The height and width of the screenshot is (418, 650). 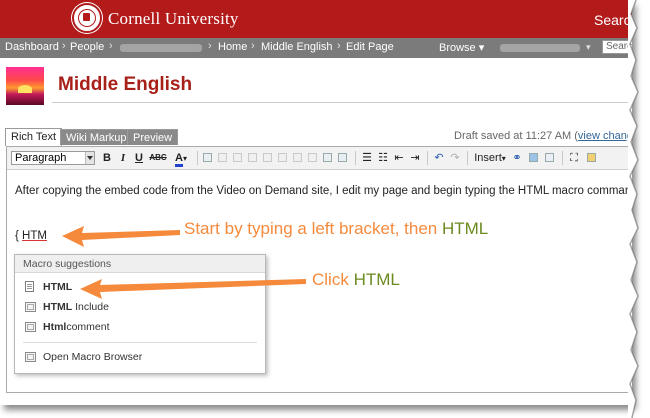 What do you see at coordinates (333, 279) in the screenshot?
I see `annotation-text: Click` at bounding box center [333, 279].